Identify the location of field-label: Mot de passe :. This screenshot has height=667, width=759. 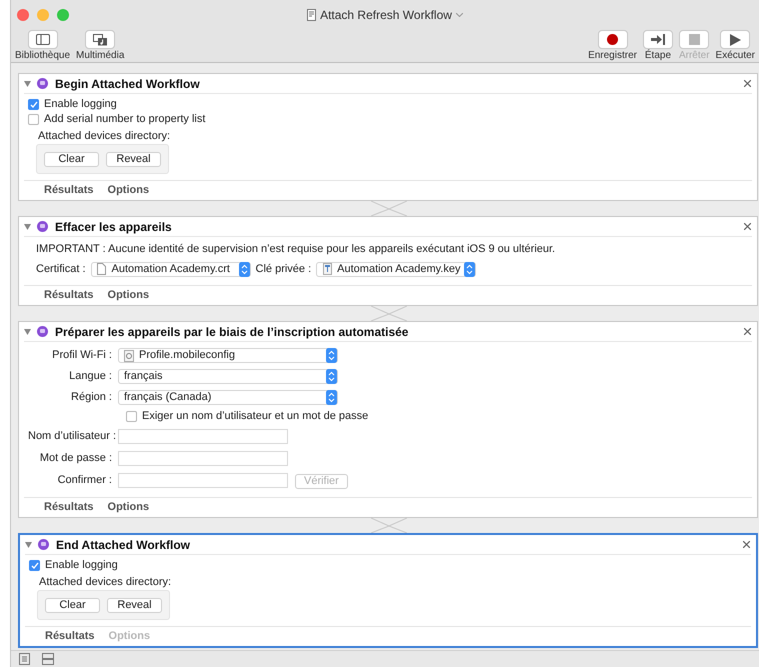
(75, 458).